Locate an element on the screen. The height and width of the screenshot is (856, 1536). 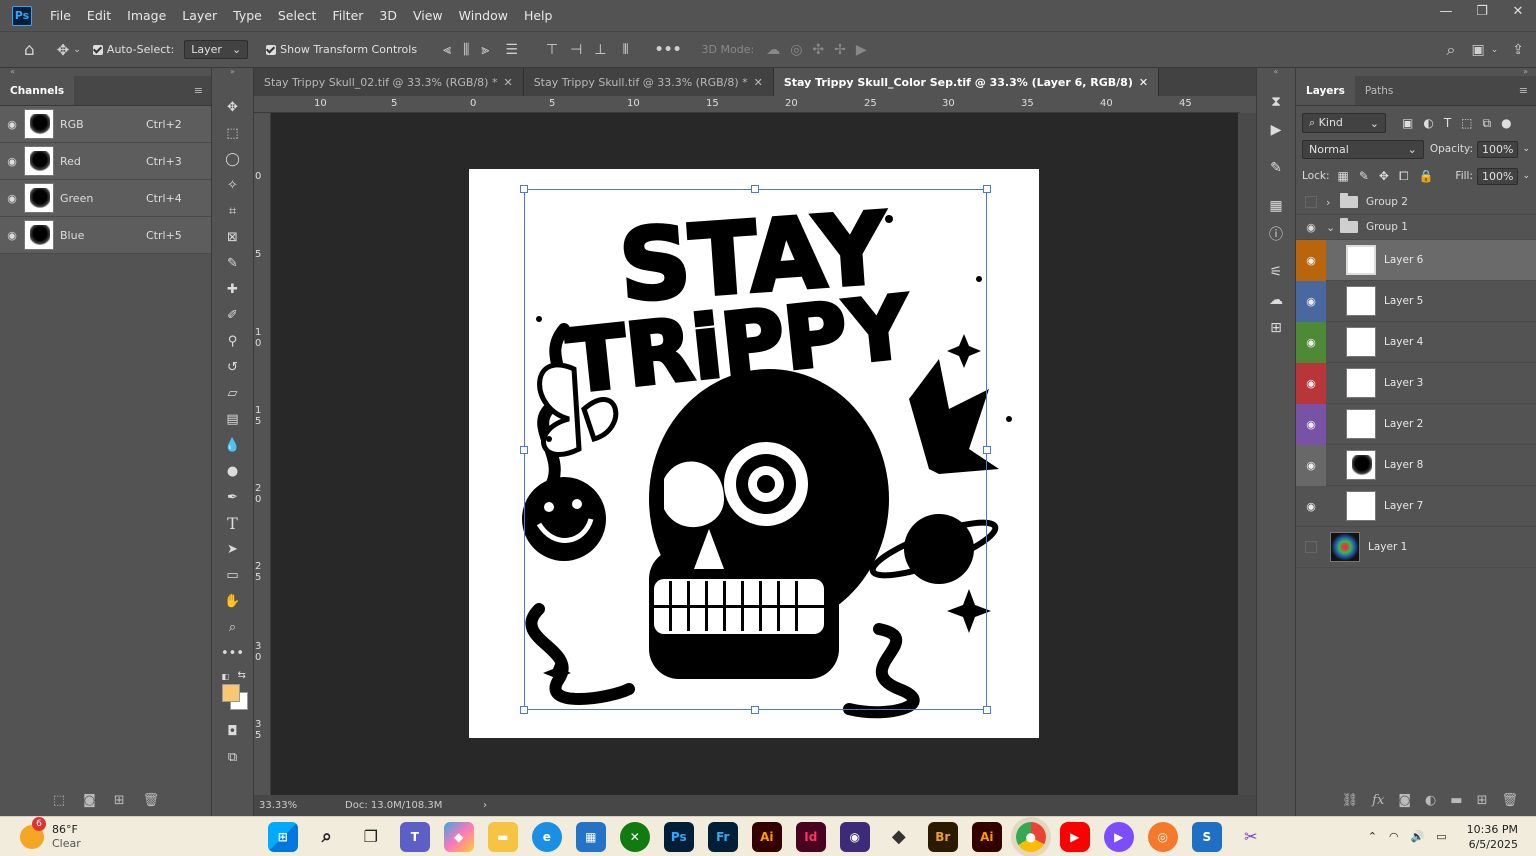
align-center-icon: ⫼ is located at coordinates (466, 50).